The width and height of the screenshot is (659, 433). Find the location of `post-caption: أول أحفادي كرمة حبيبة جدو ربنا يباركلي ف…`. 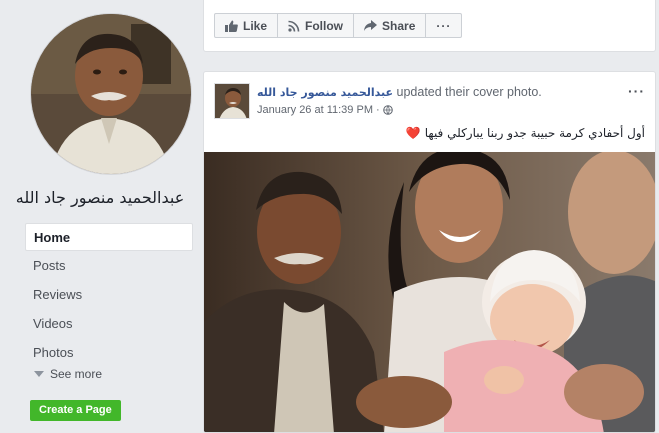

post-caption: أول أحفادي كرمة حبيبة جدو ربنا يباركلي ف… is located at coordinates (534, 133).